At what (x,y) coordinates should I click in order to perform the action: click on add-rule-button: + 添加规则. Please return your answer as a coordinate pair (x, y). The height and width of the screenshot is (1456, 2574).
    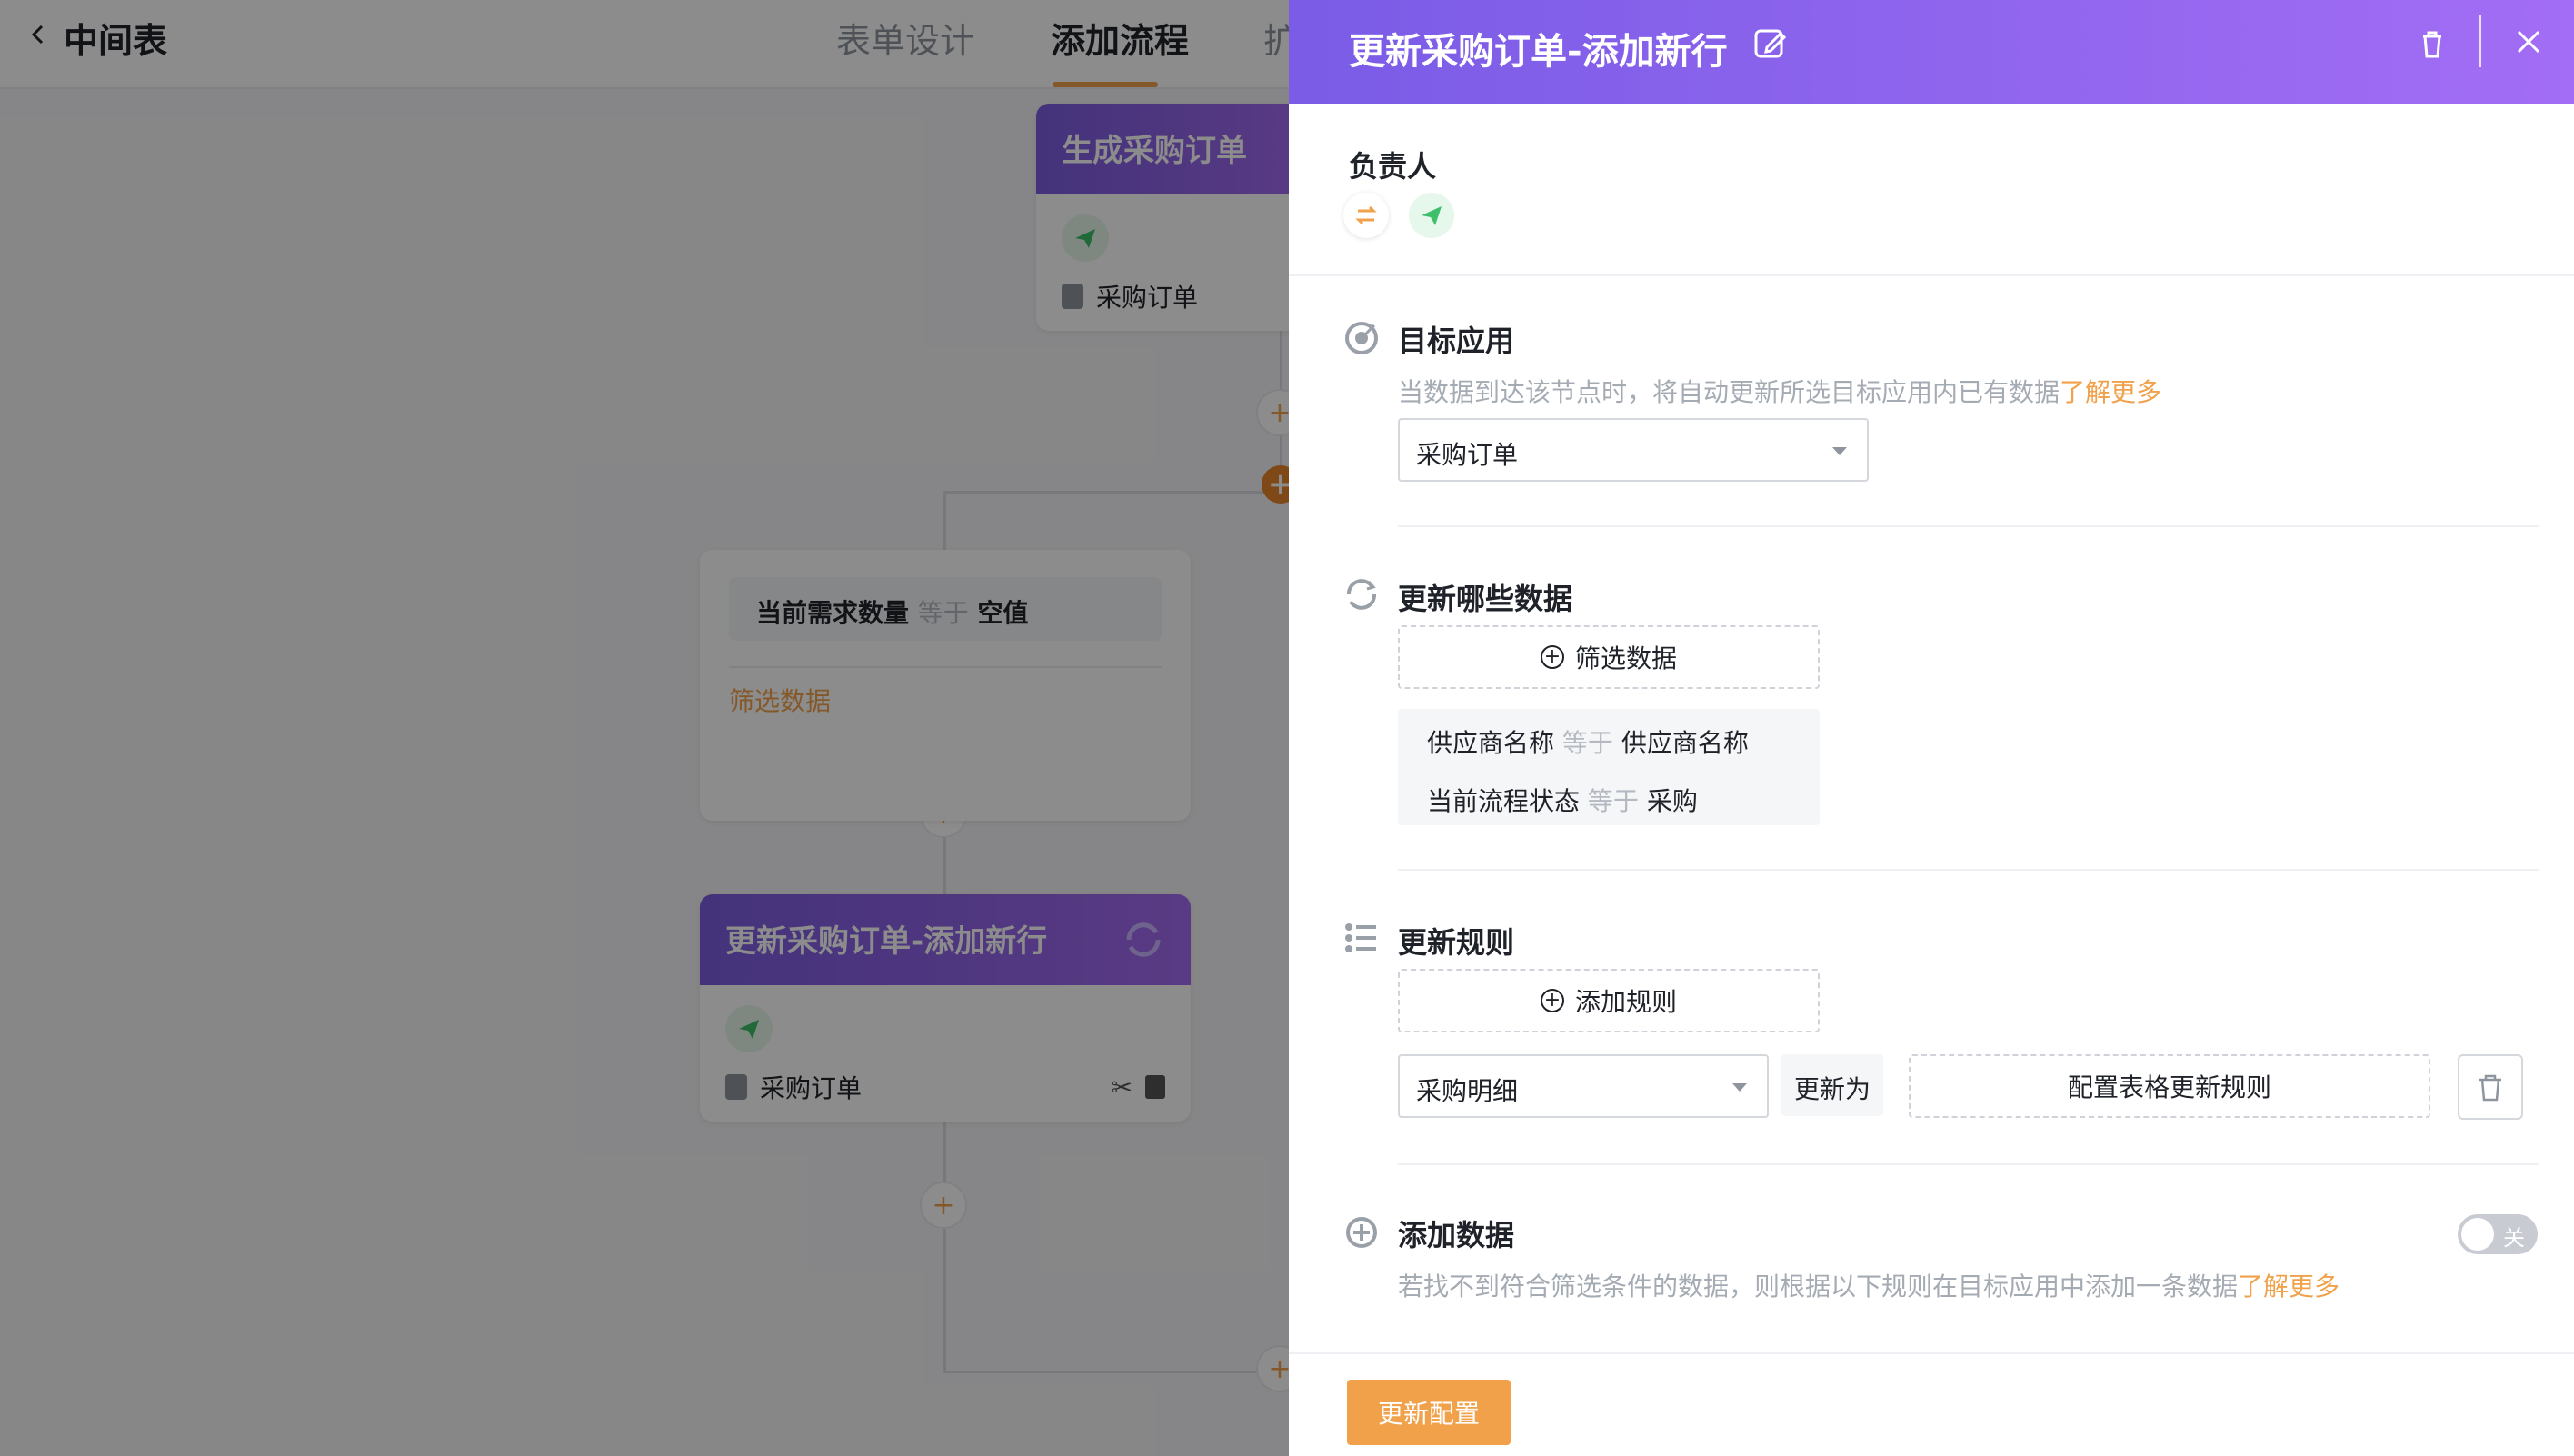
    Looking at the image, I should click on (1609, 1000).